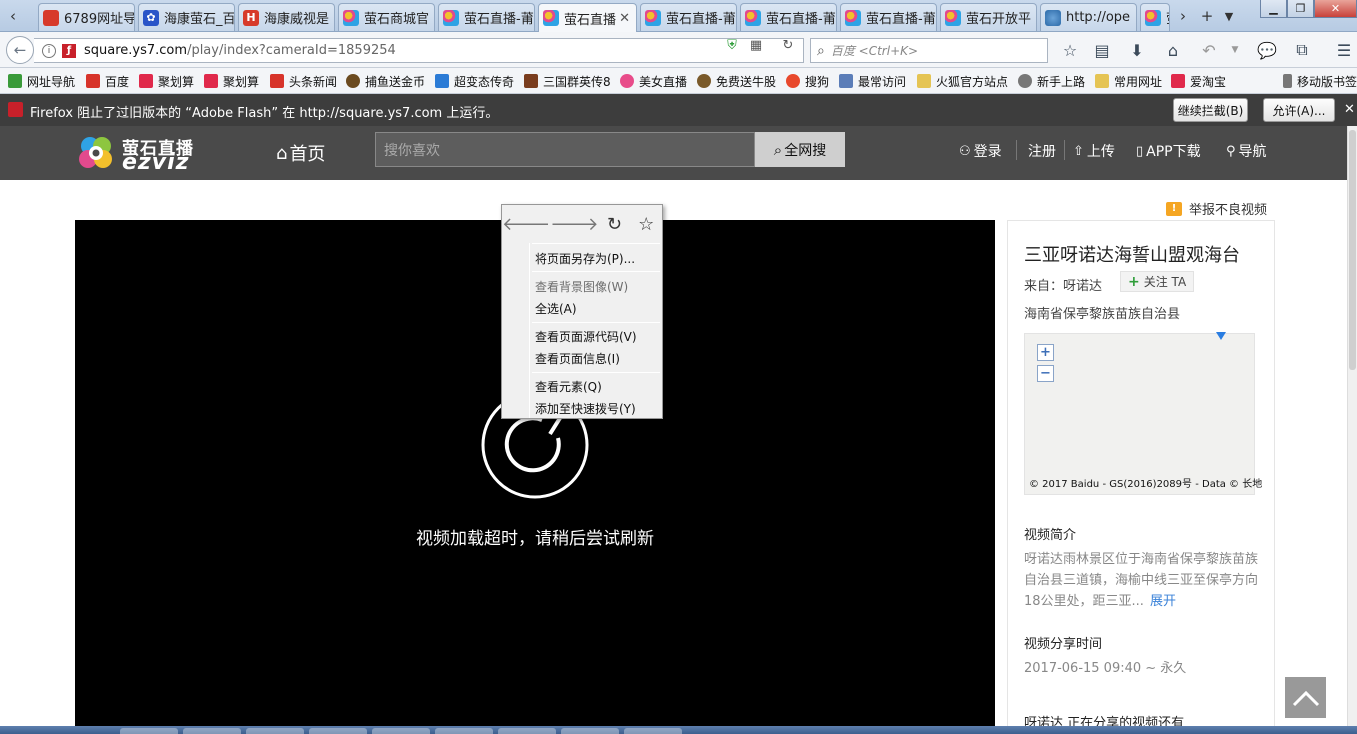 The height and width of the screenshot is (734, 1357). What do you see at coordinates (988, 17) in the screenshot?
I see `tab-10: 萤石开放平` at bounding box center [988, 17].